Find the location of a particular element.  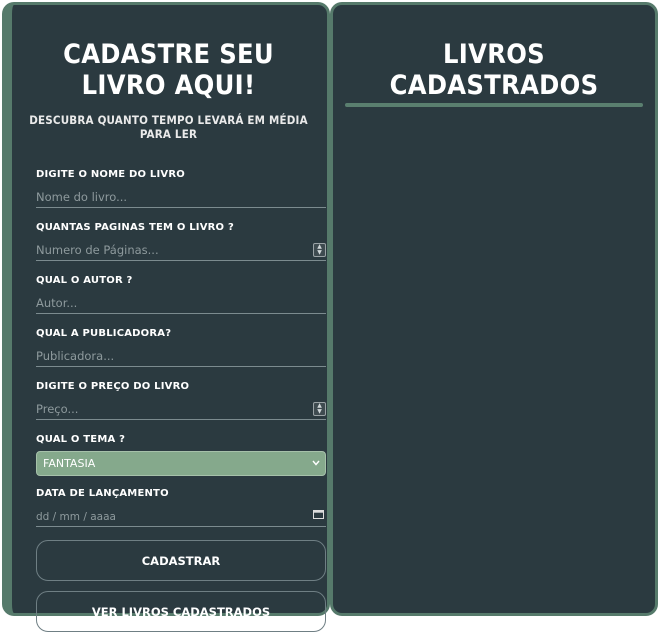

view-books-button: VER LIVROS CADASTRADOS is located at coordinates (181, 611).